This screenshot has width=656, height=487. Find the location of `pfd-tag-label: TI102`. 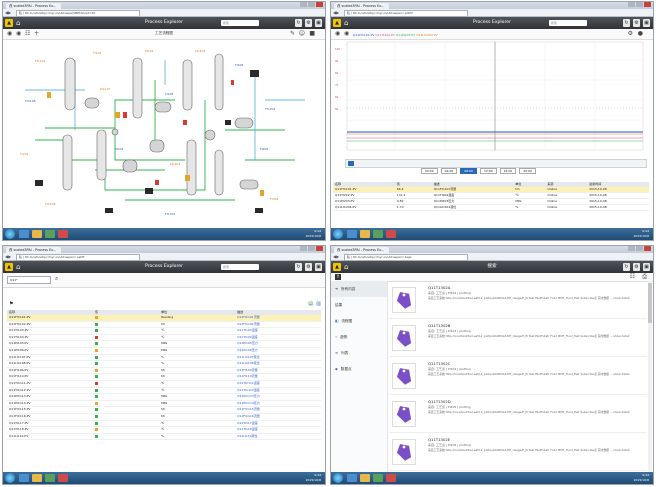

pfd-tag-label: TI102 is located at coordinates (97, 53).